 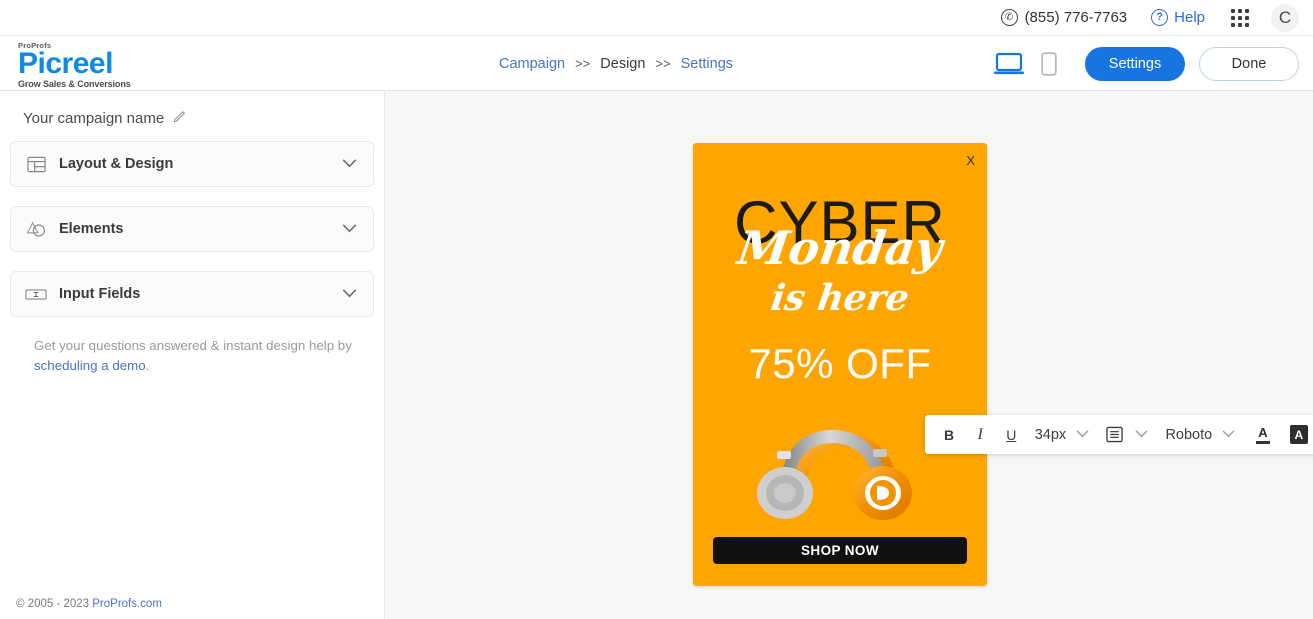 I want to click on avatar: C, so click(x=1285, y=17).